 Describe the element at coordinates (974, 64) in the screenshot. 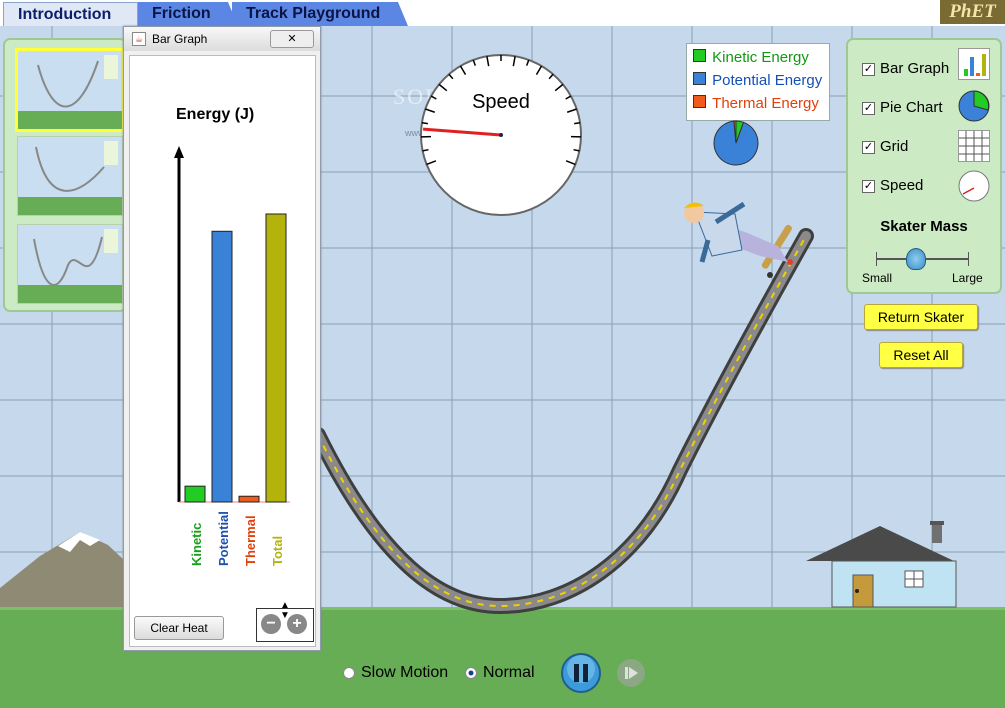

I see `bar-graph-icon` at that location.